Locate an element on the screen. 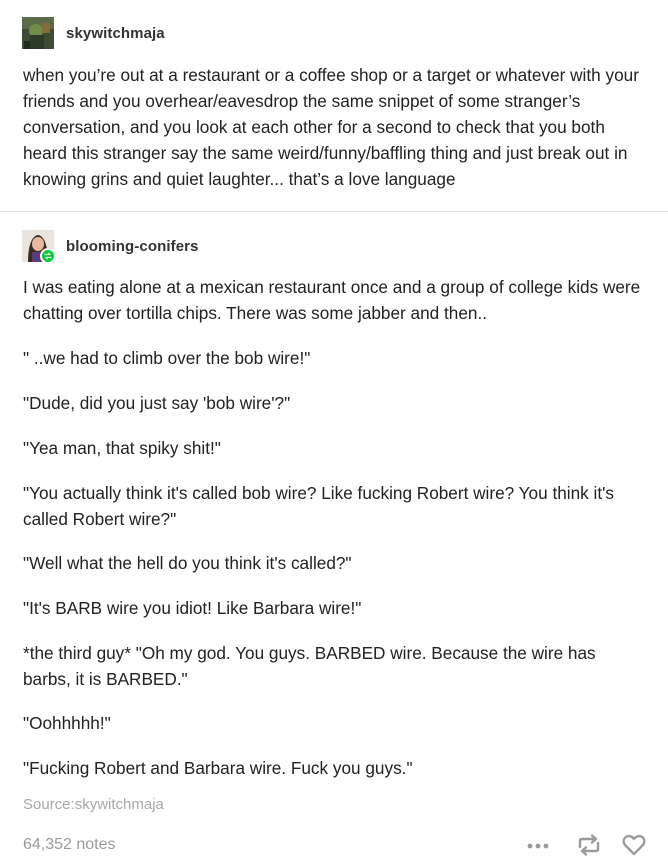 Image resolution: width=668 pixels, height=864 pixels. avatar-image-icon is located at coordinates (38, 33).